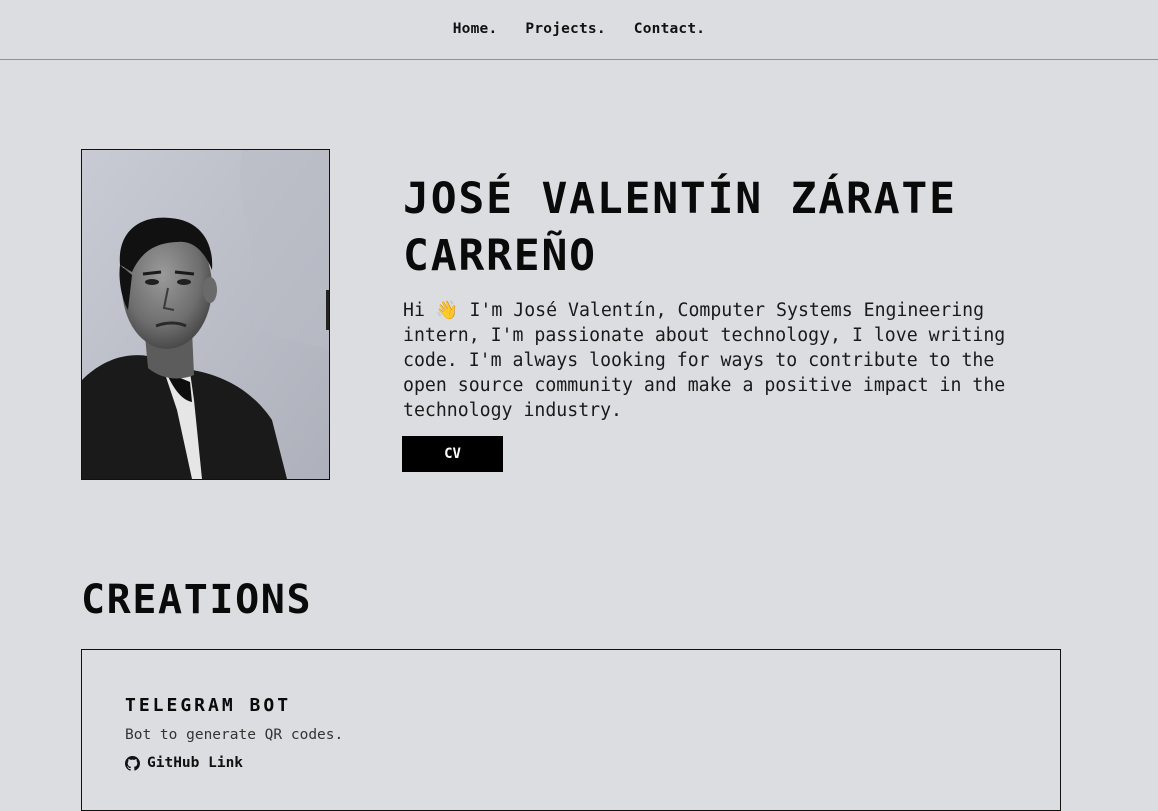 The width and height of the screenshot is (1158, 811). What do you see at coordinates (680, 227) in the screenshot?
I see `person-name: JOSÉ VALENTÍN ZÁRATE CARREÑO` at bounding box center [680, 227].